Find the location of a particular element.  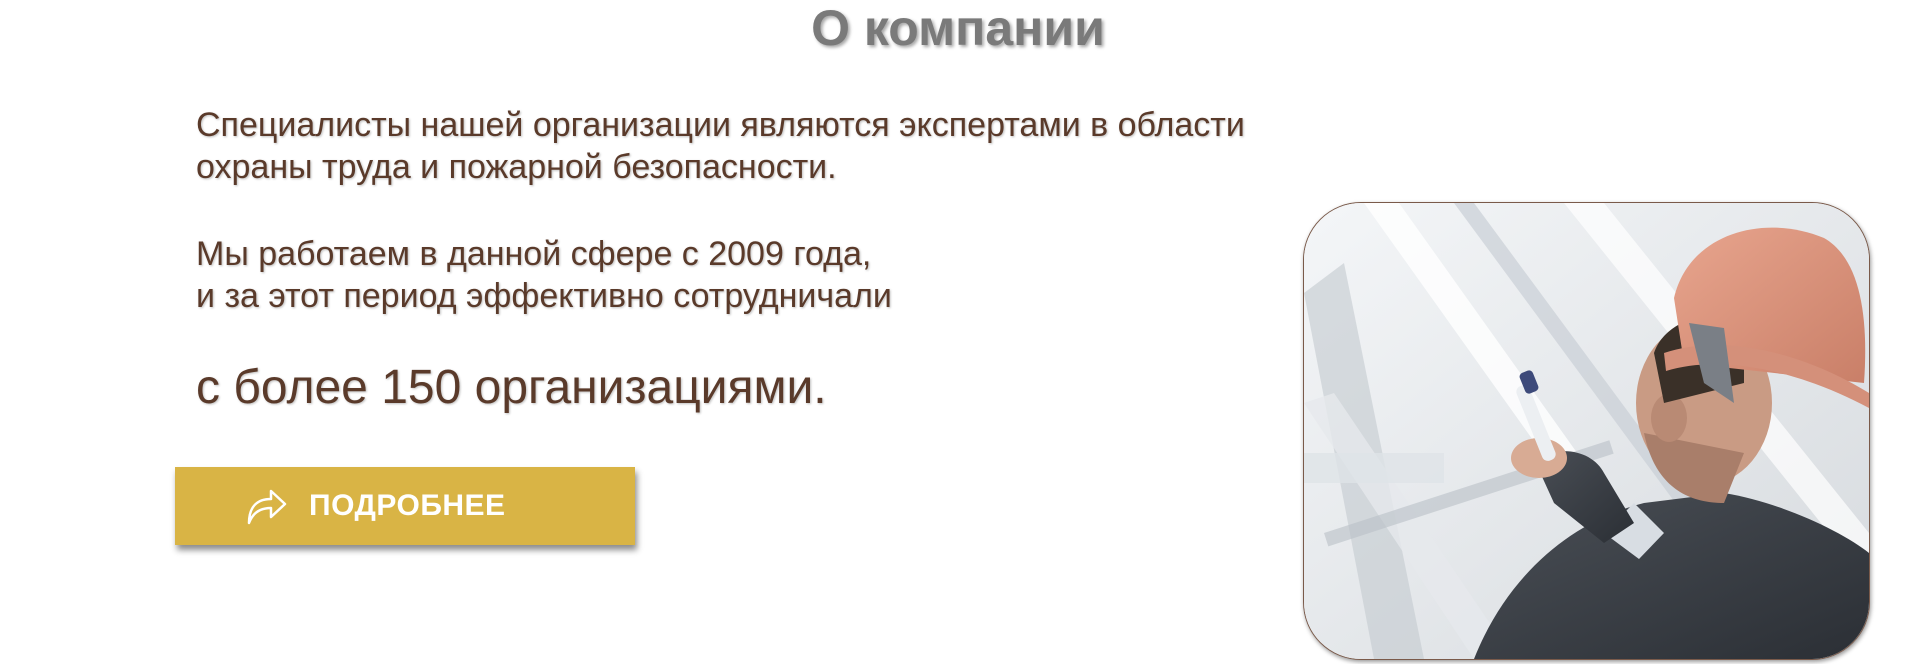

share-arrow-icon is located at coordinates (266, 506).